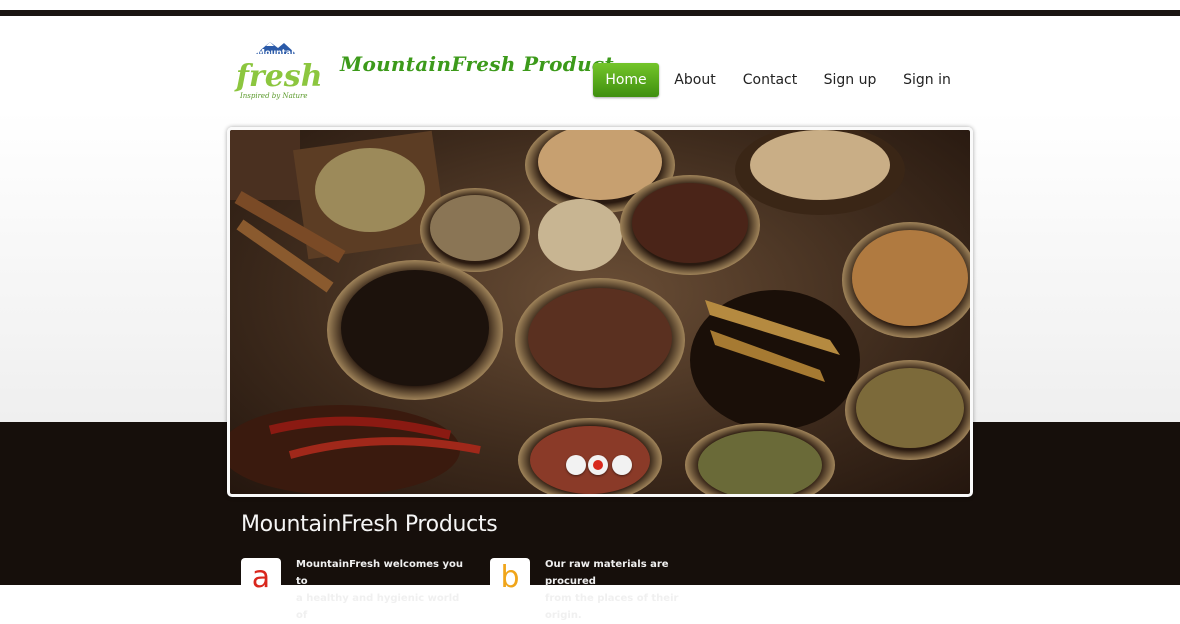  I want to click on brand-logo: Mountain fresh Inspired by Nature, so click(281, 69).